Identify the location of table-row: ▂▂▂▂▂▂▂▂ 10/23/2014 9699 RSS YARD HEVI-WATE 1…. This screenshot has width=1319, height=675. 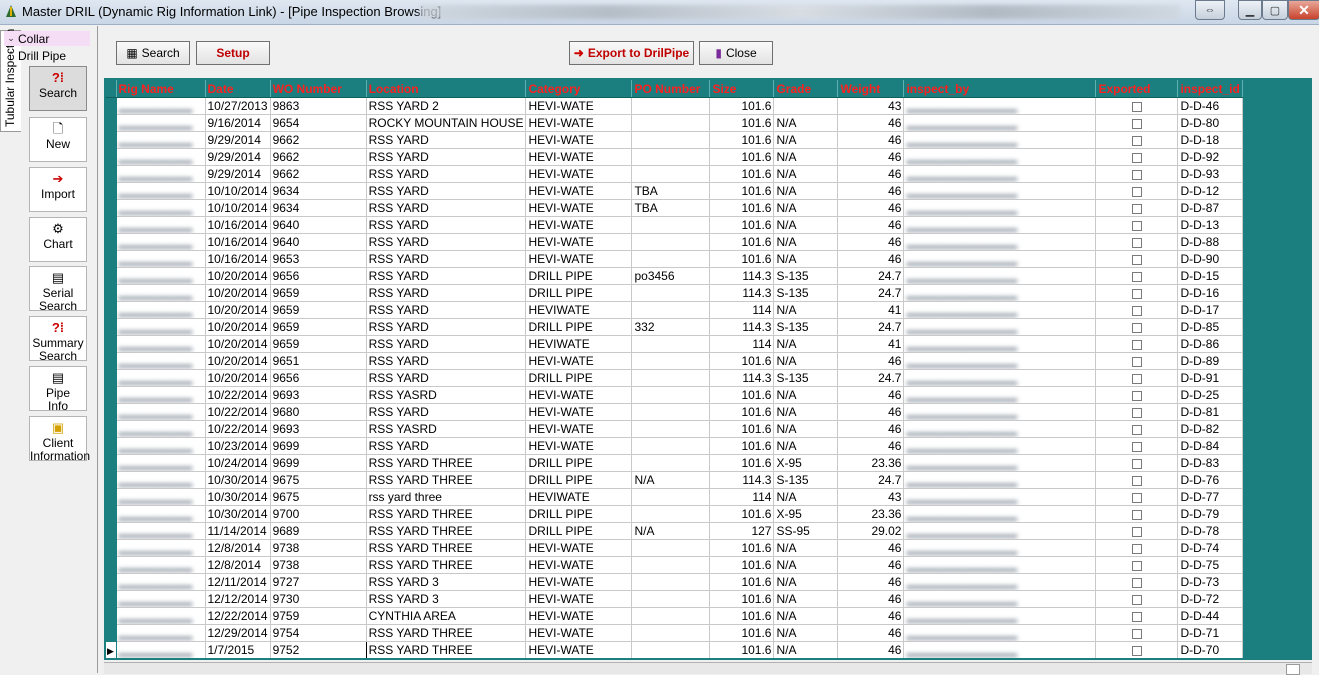
(674, 446).